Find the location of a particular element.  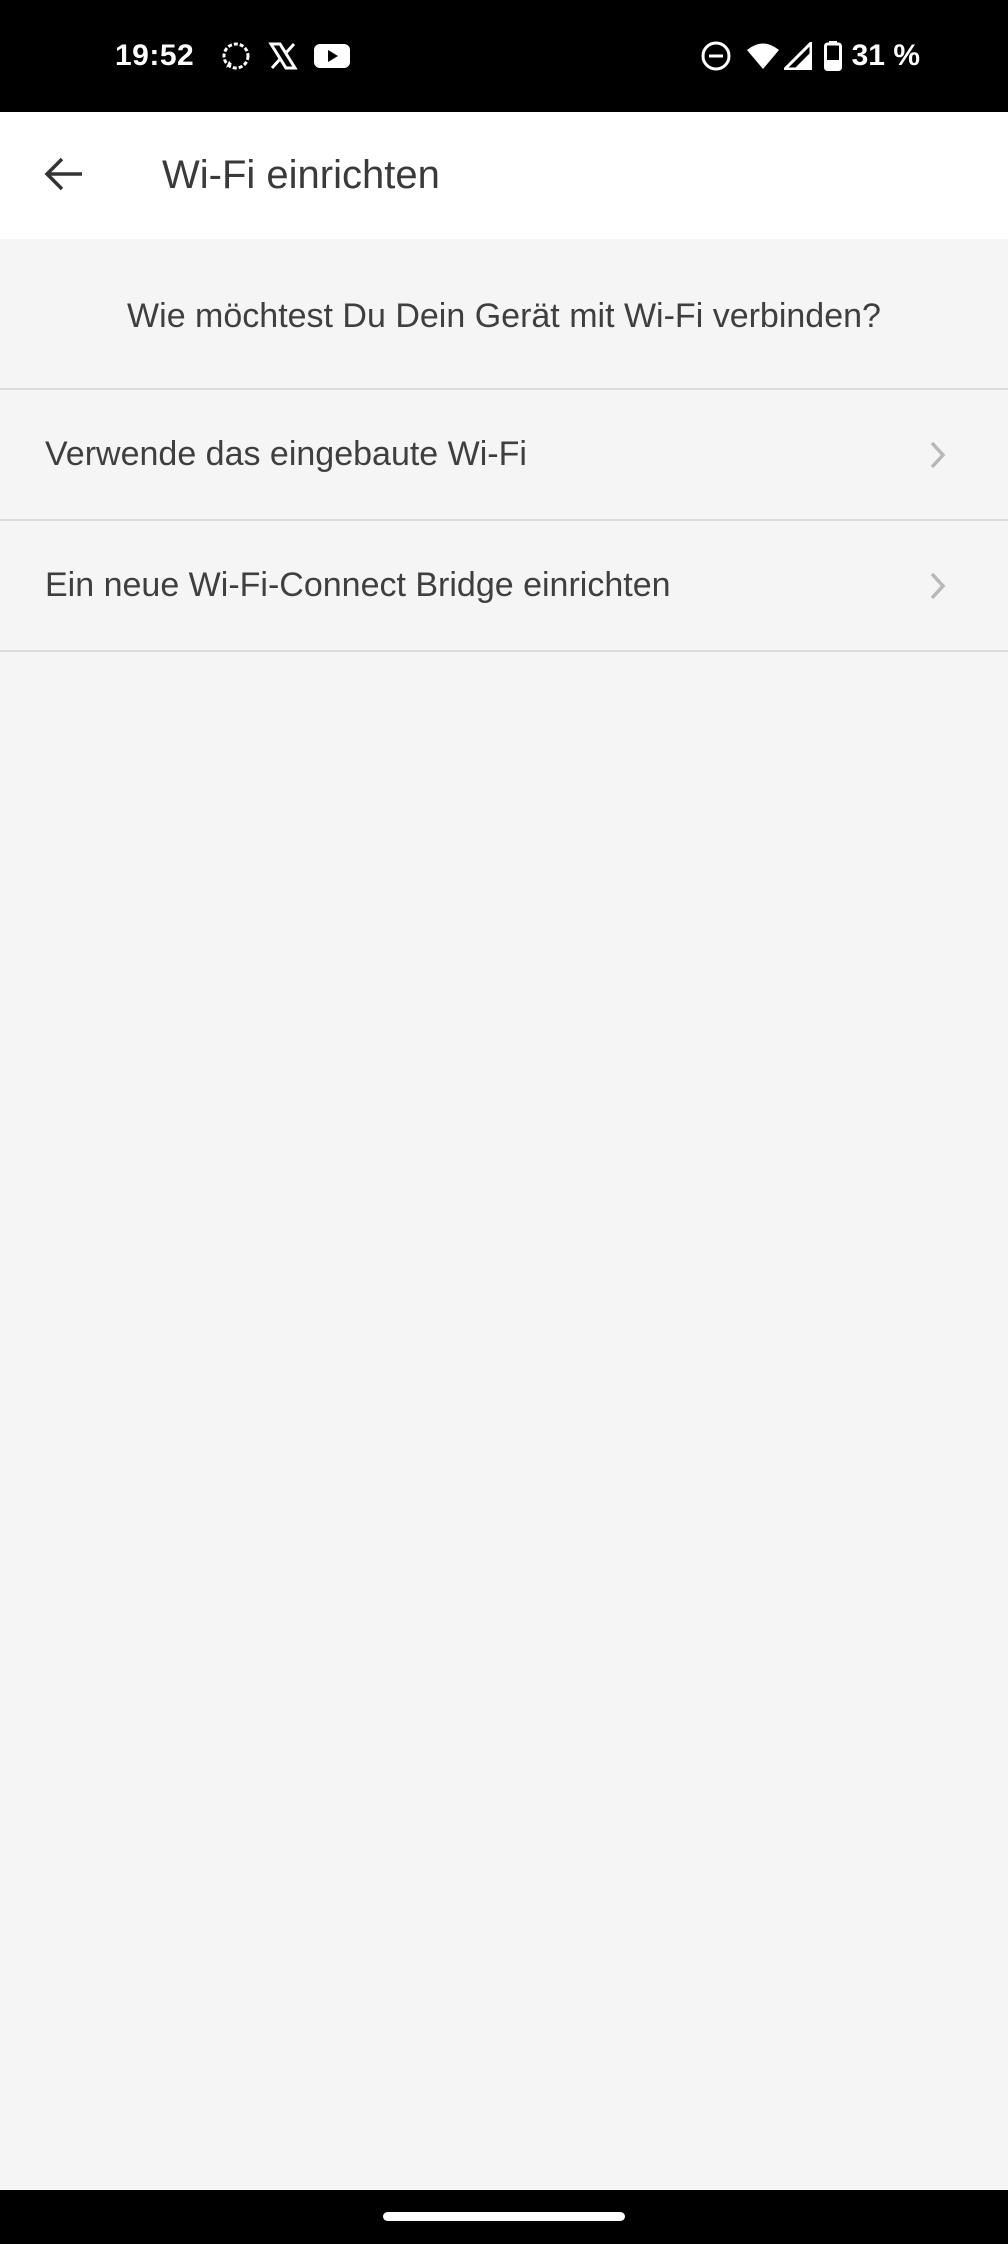

home-indicator is located at coordinates (504, 2216).